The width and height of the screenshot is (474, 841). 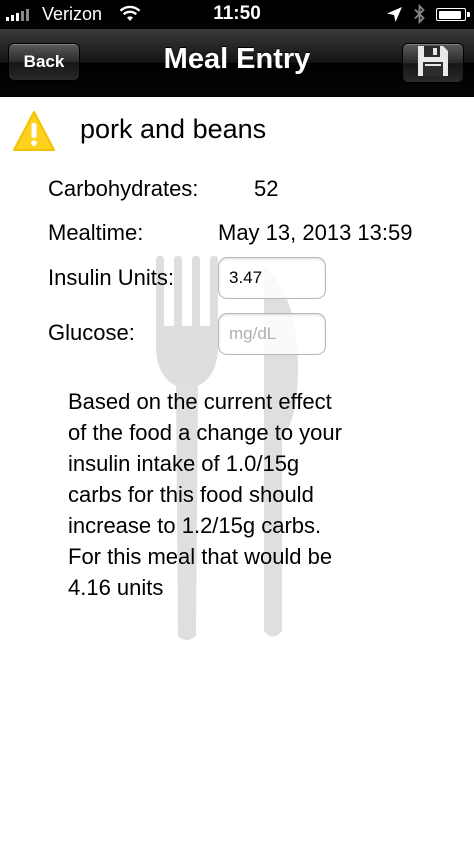 I want to click on battery-icon, so click(x=453, y=14).